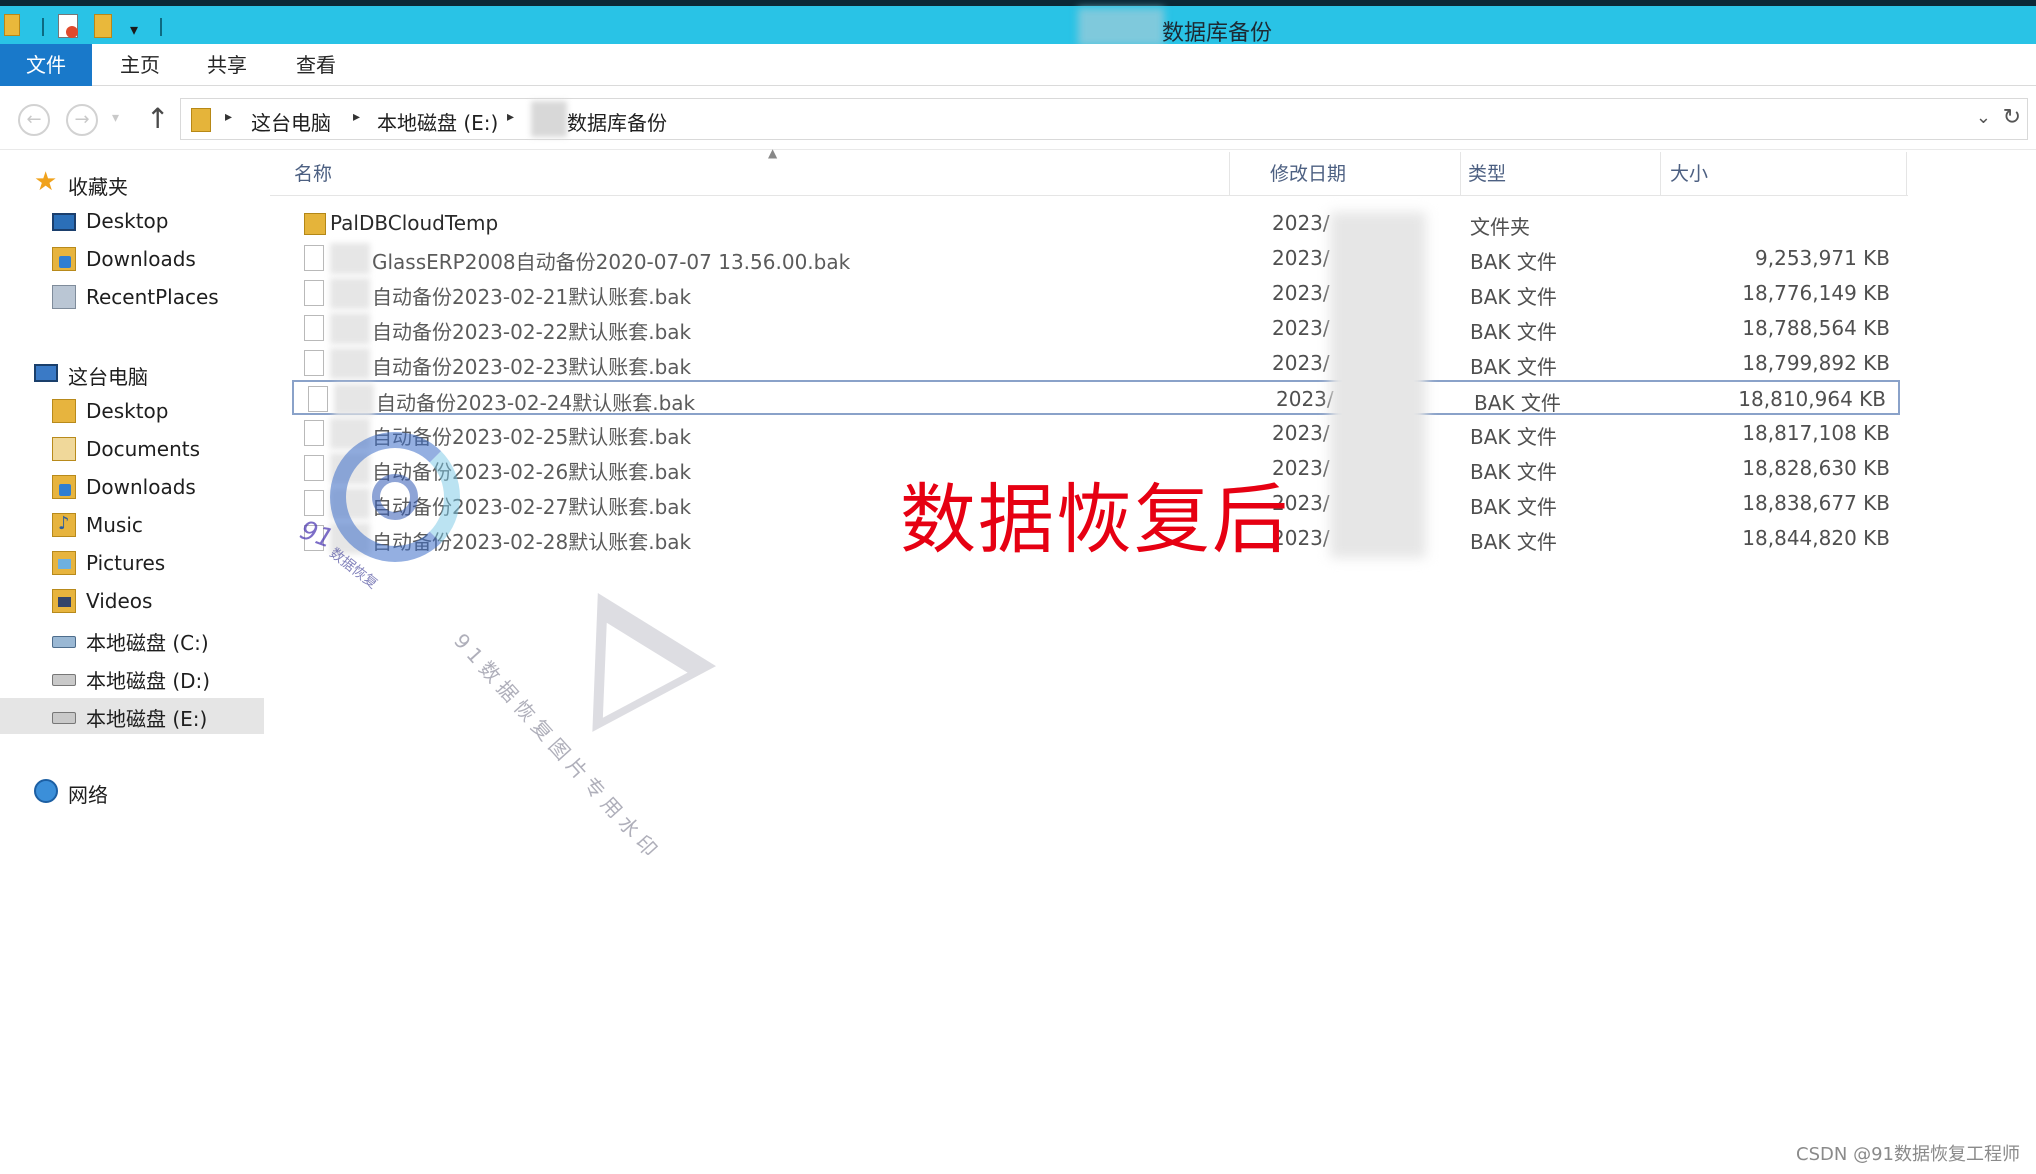  Describe the element at coordinates (227, 65) in the screenshot. I see `tab-share: 共享` at that location.